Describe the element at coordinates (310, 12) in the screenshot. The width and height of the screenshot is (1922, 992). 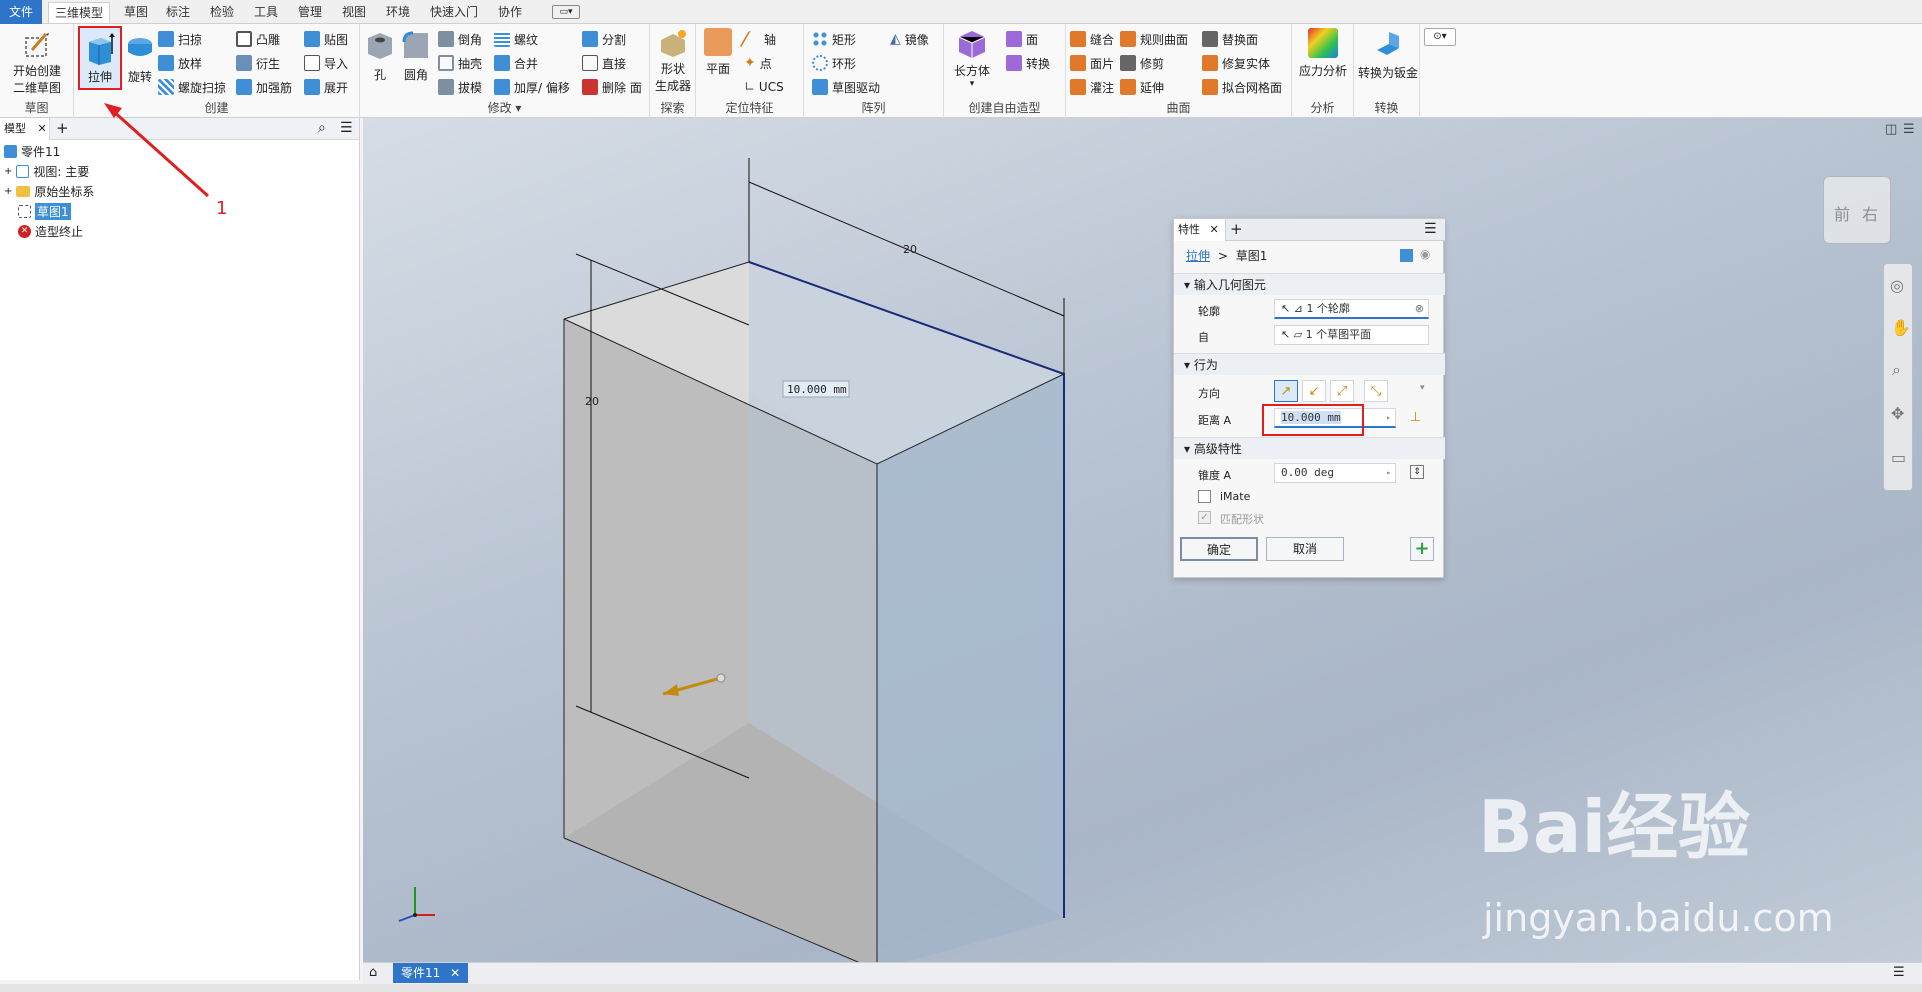
I see `tab-manage: 管理` at that location.